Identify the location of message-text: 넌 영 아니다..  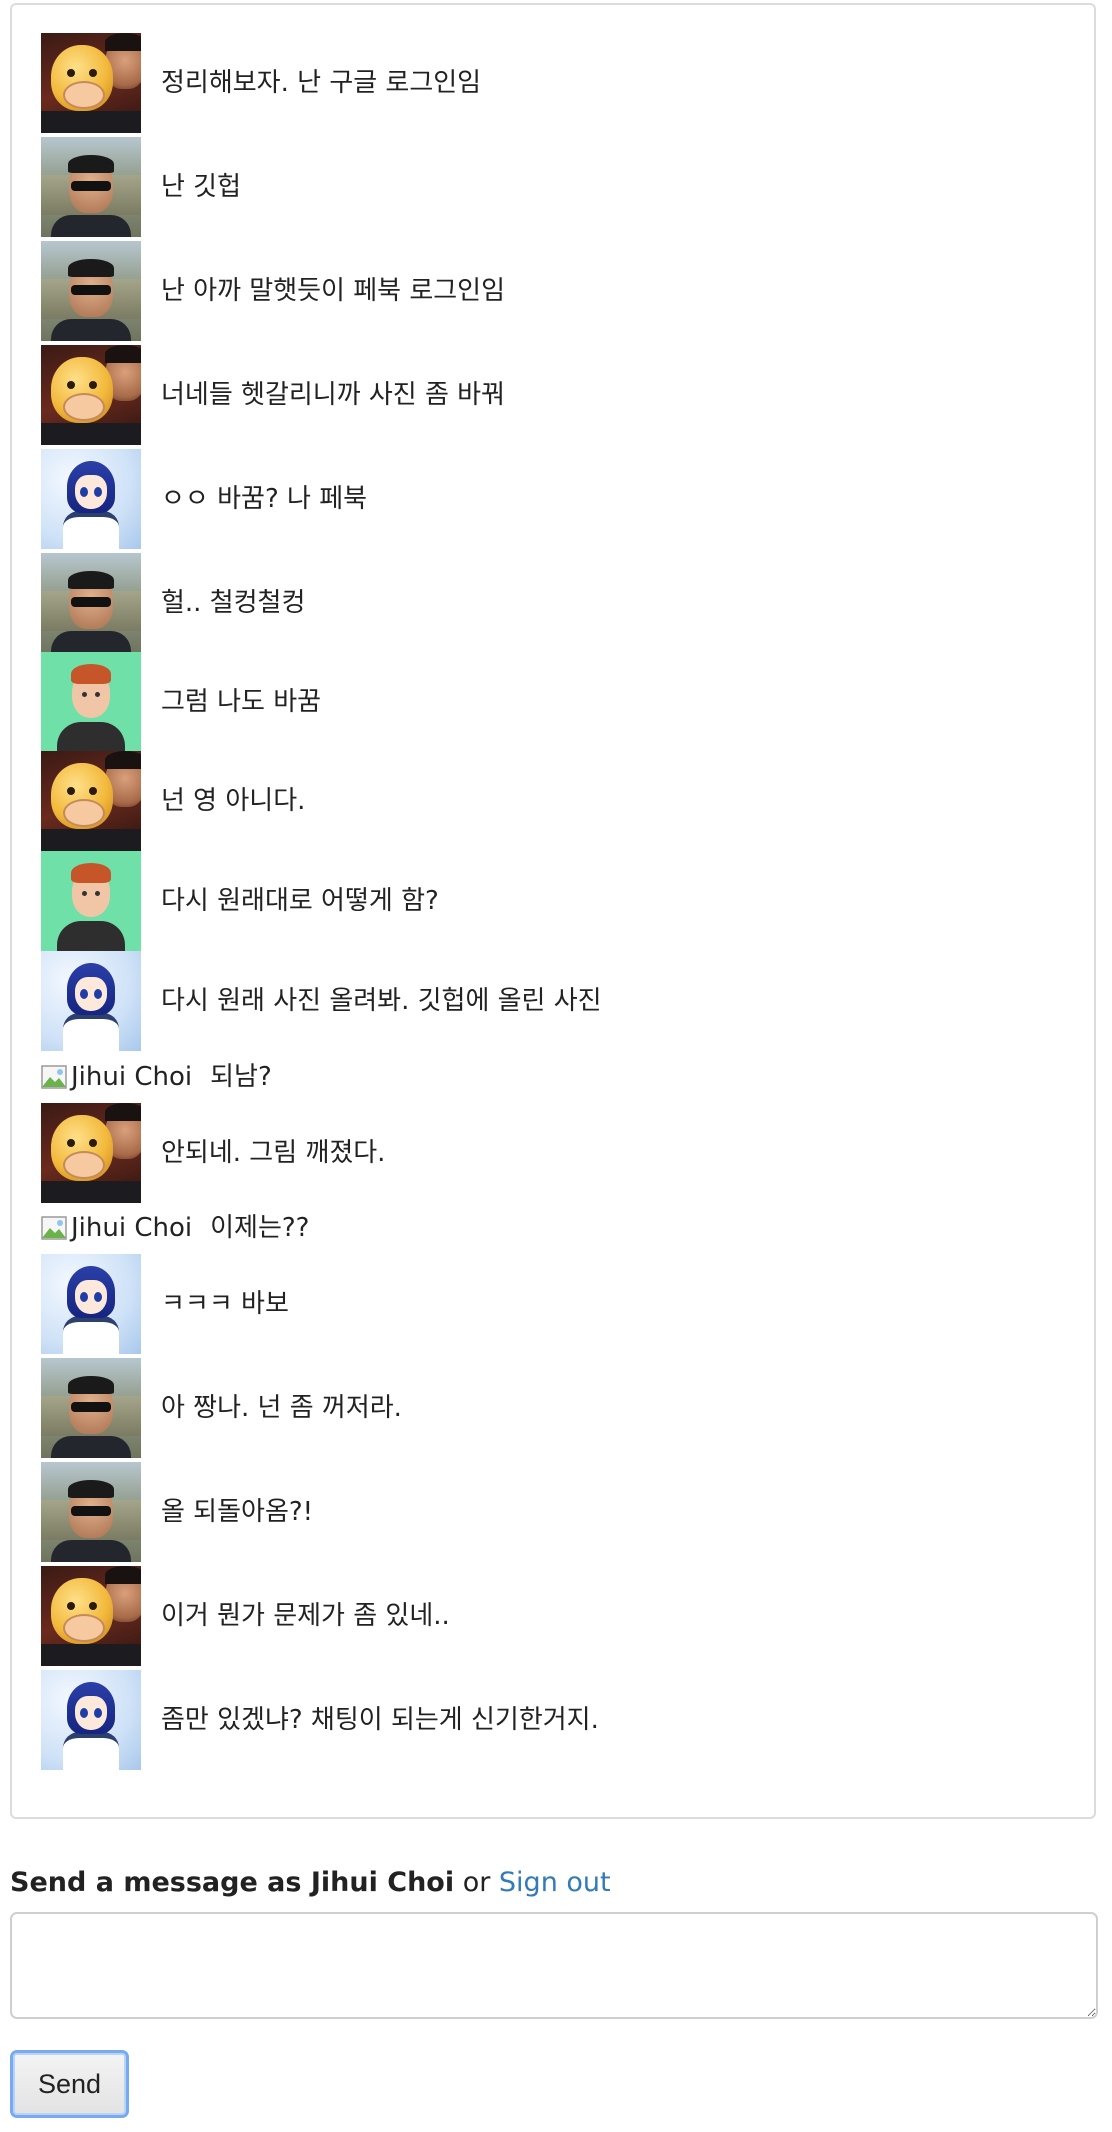
(233, 801).